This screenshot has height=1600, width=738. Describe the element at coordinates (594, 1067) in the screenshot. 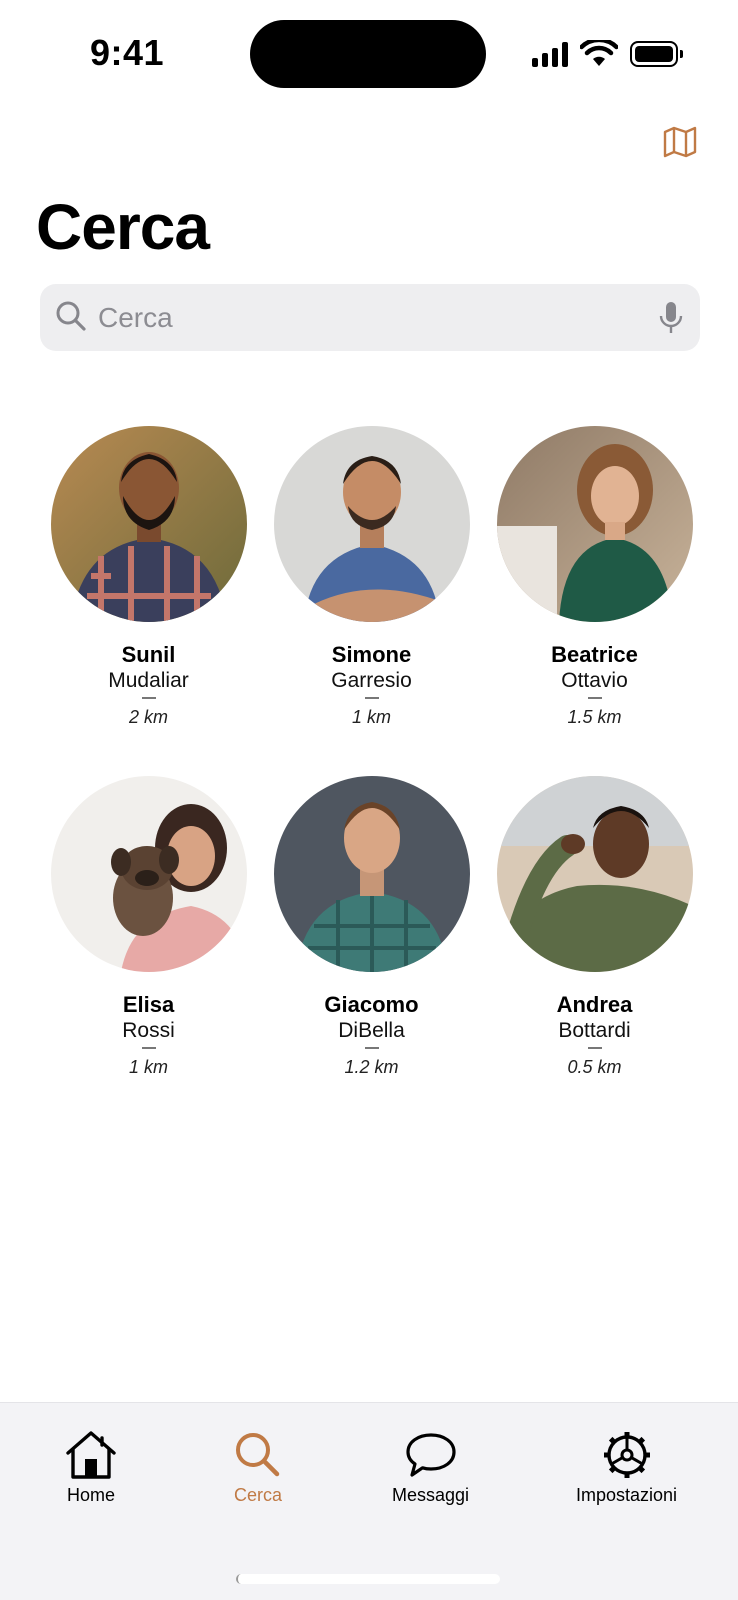

I see `distance: 0.5 km` at that location.